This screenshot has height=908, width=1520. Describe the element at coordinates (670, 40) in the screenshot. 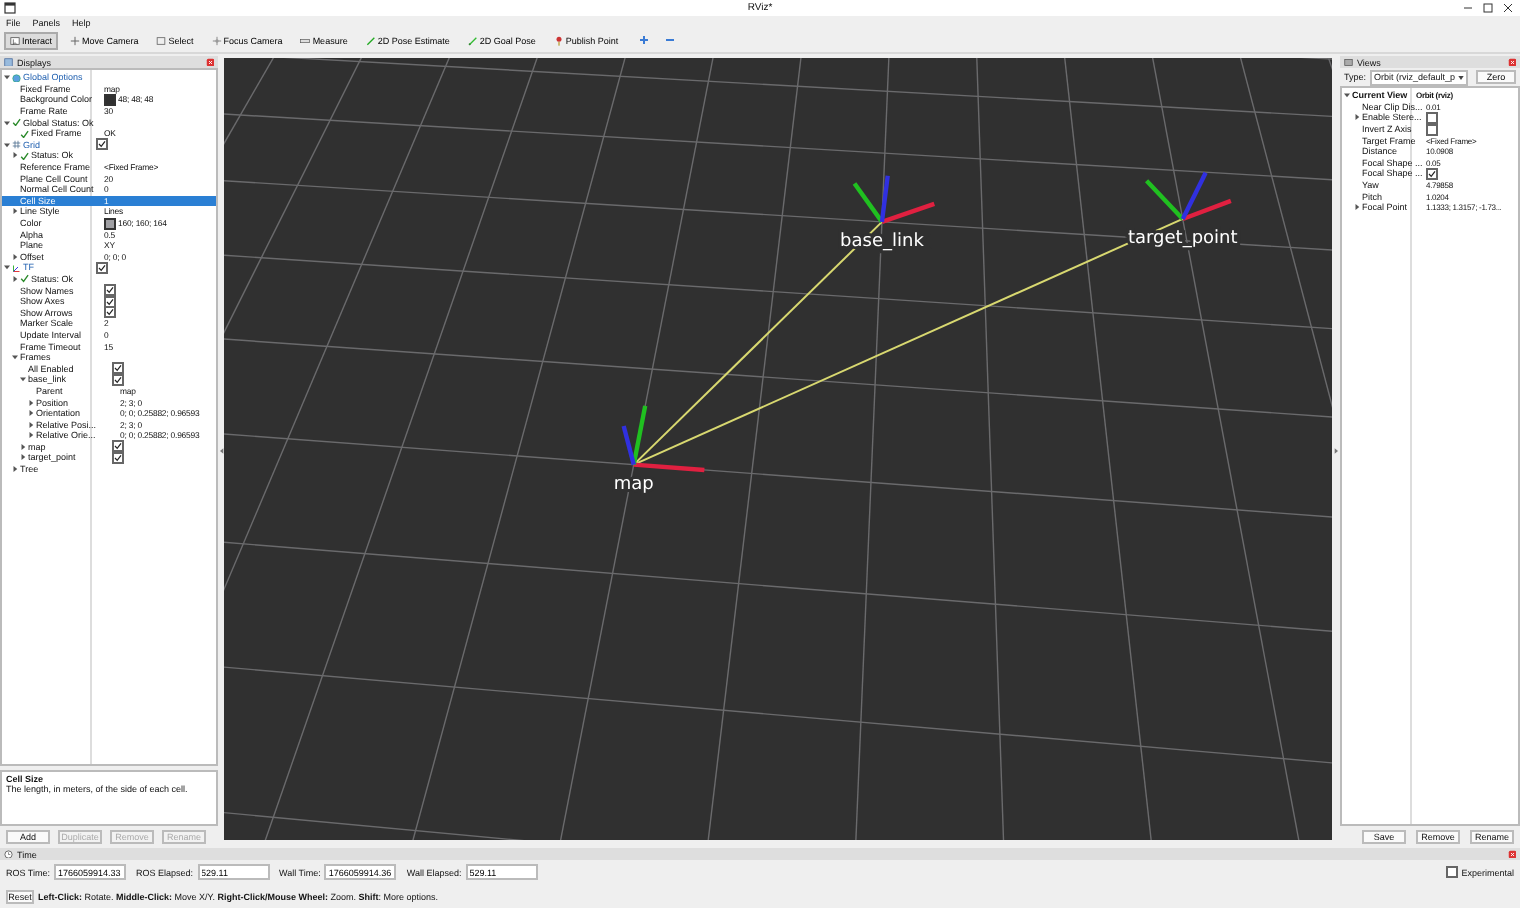

I see `minus-icon` at that location.